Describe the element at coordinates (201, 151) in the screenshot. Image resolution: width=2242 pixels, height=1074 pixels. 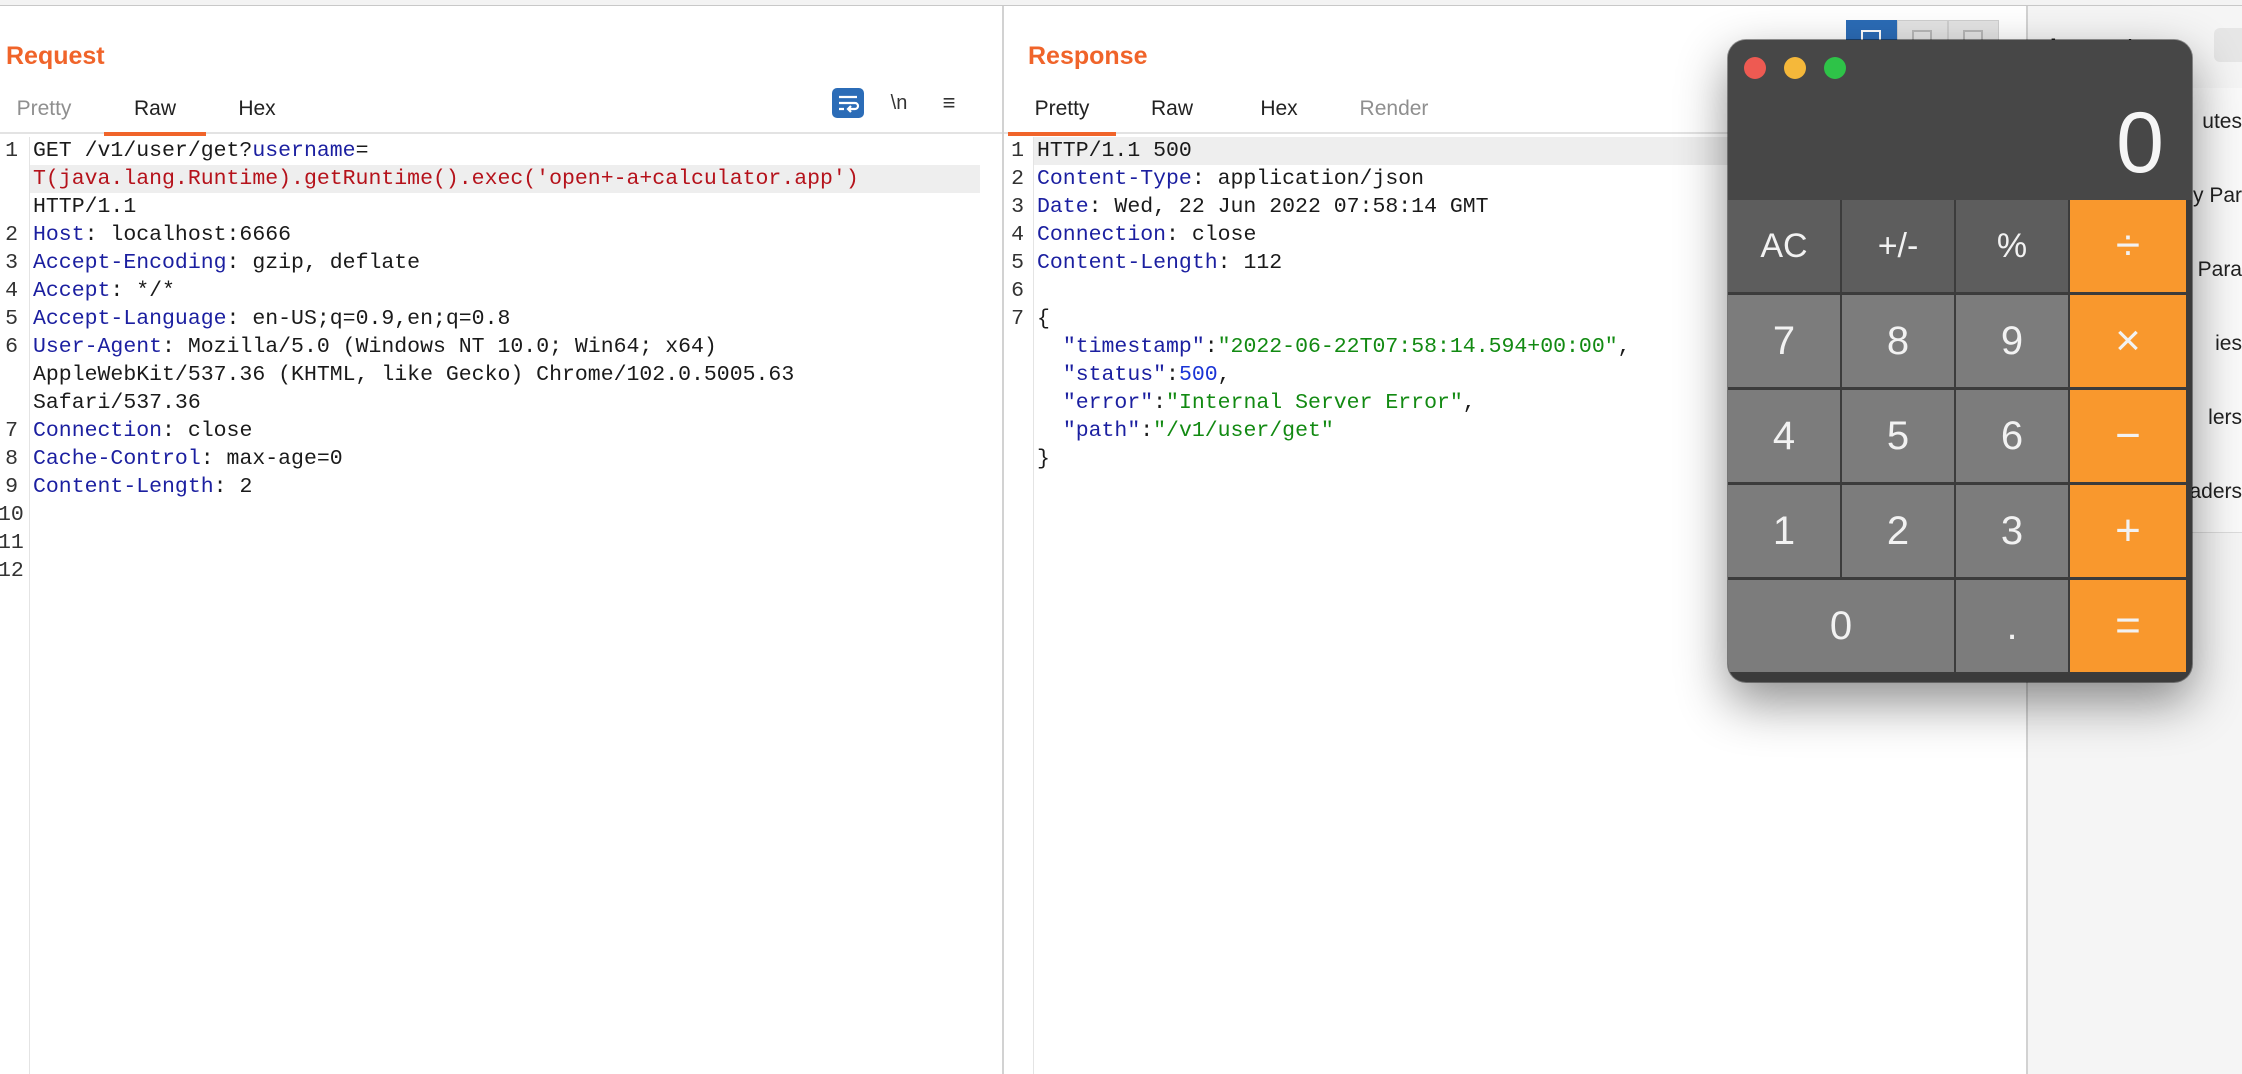
I see `request-code-line: GET /v1/user/get?username=` at that location.